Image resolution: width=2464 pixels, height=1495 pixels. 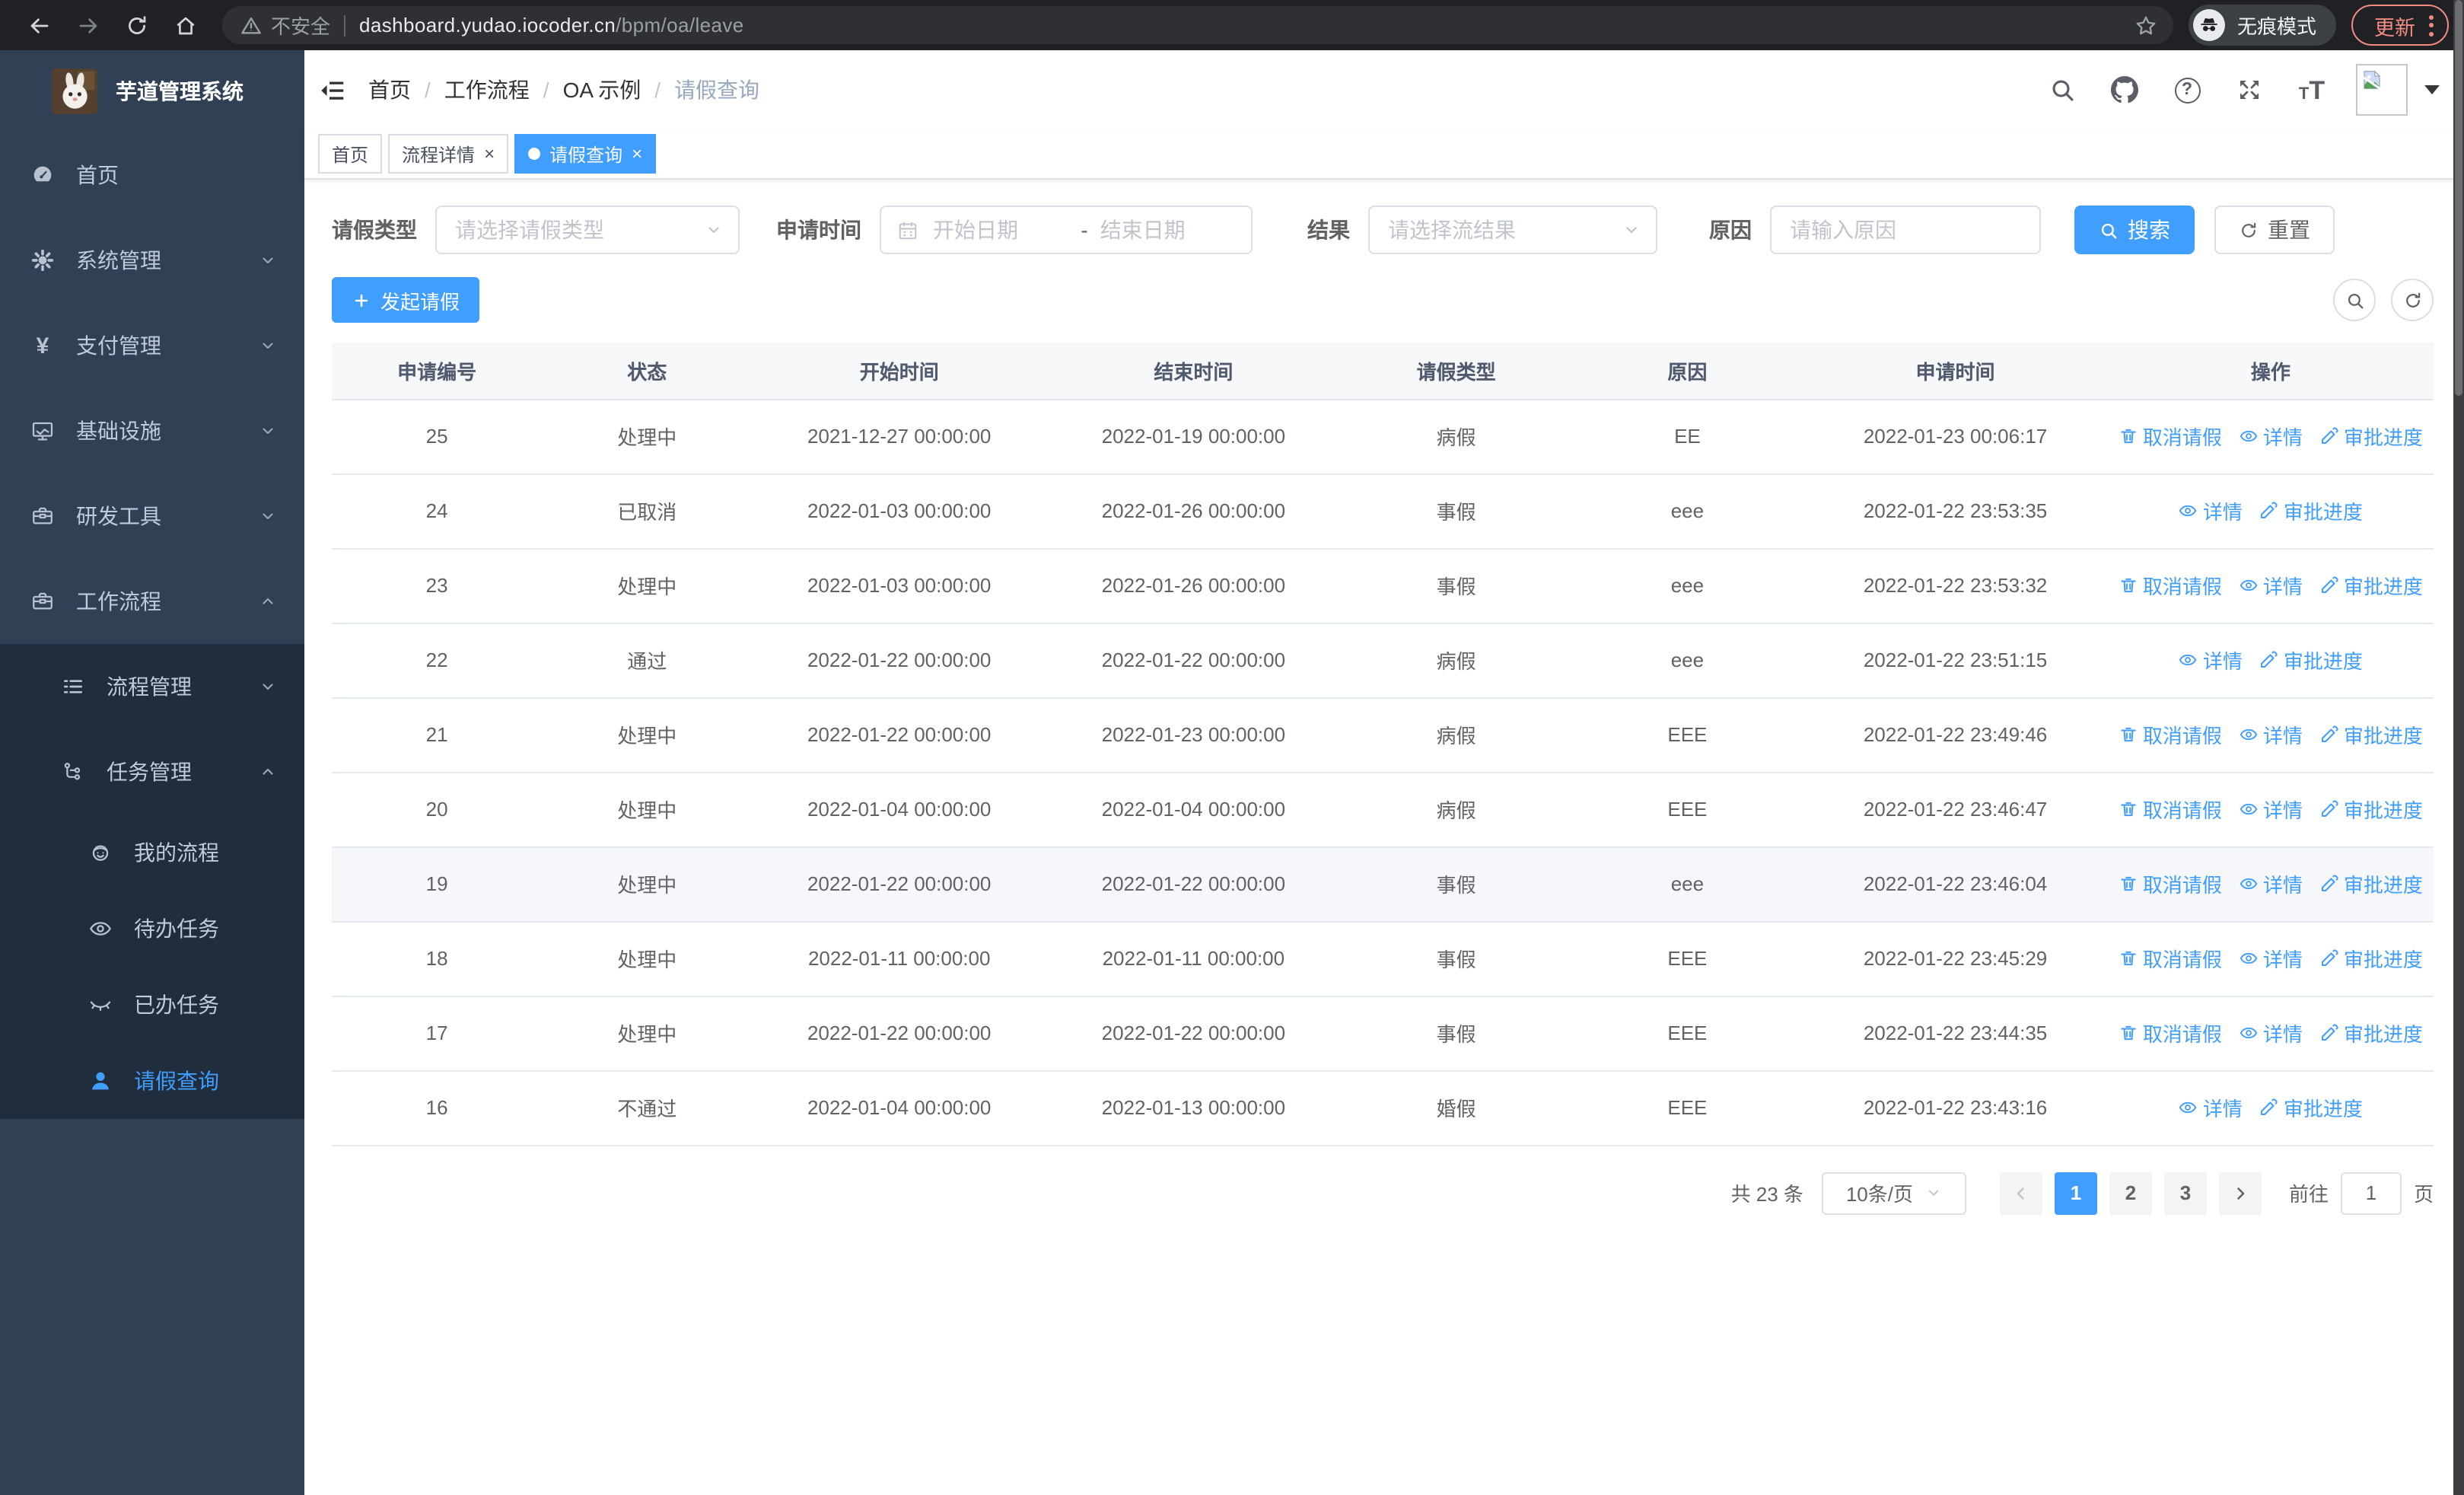 I want to click on next-page-button, so click(x=2240, y=1192).